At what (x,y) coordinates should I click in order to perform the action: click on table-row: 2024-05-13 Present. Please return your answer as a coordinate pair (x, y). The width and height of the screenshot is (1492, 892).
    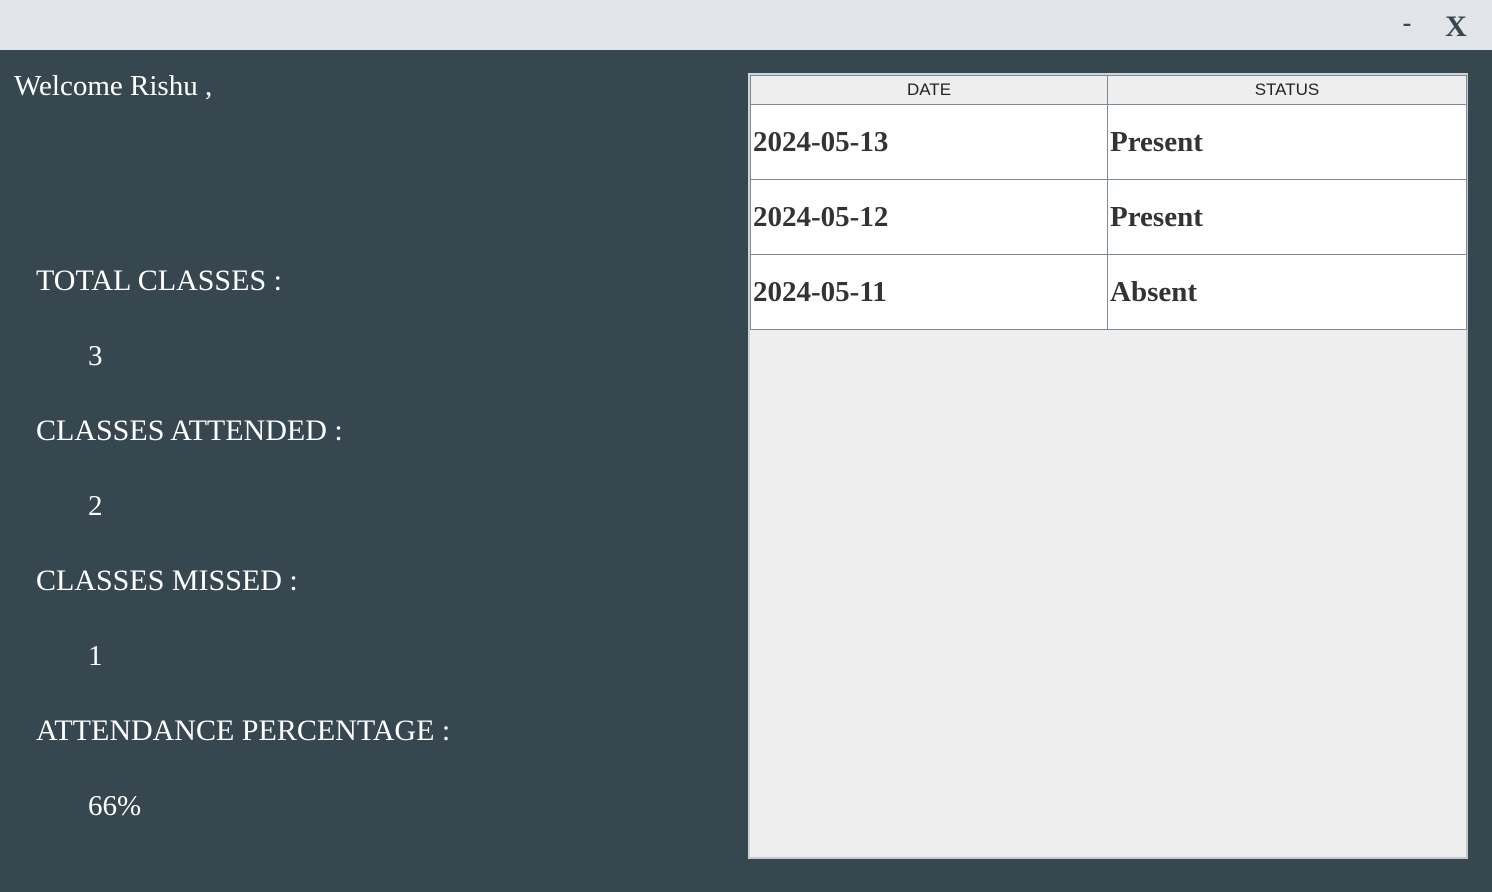
    Looking at the image, I should click on (1108, 142).